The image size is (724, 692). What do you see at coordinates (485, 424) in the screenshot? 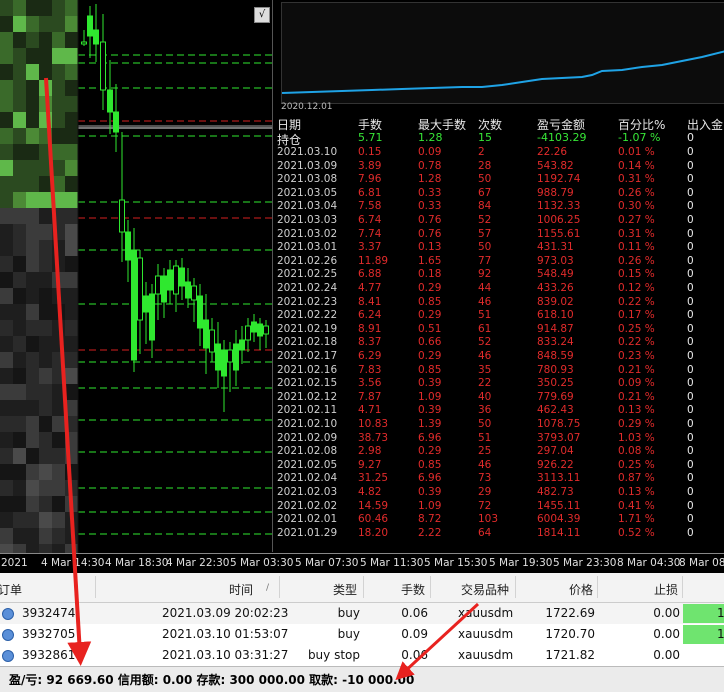
I see `stats-count: 50` at bounding box center [485, 424].